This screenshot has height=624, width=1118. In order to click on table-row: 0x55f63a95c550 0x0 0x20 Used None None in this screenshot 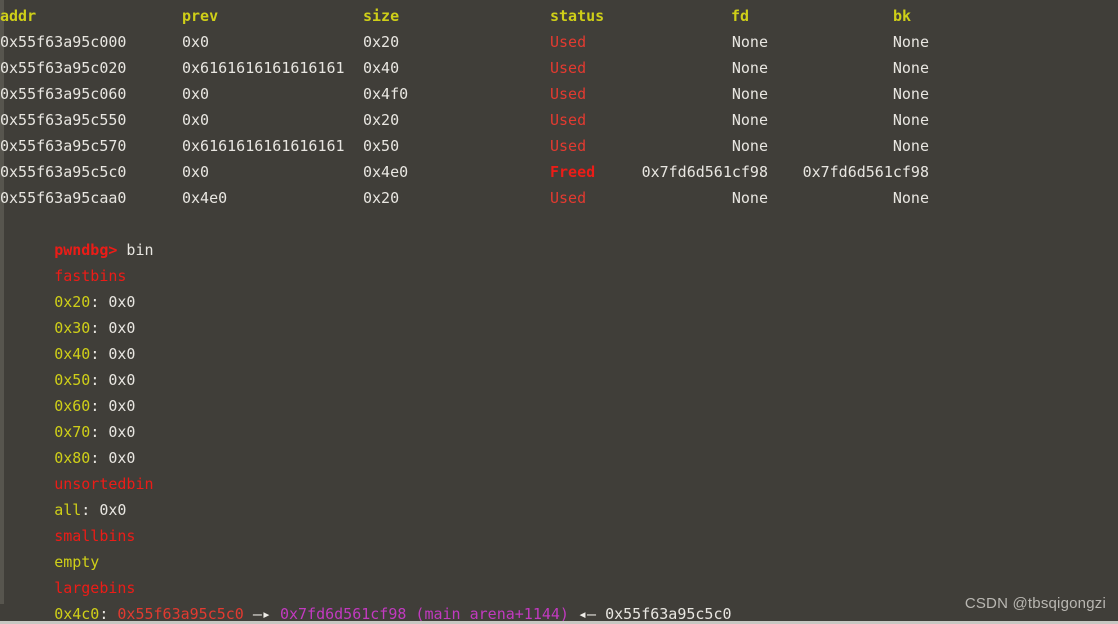, I will do `click(559, 120)`.